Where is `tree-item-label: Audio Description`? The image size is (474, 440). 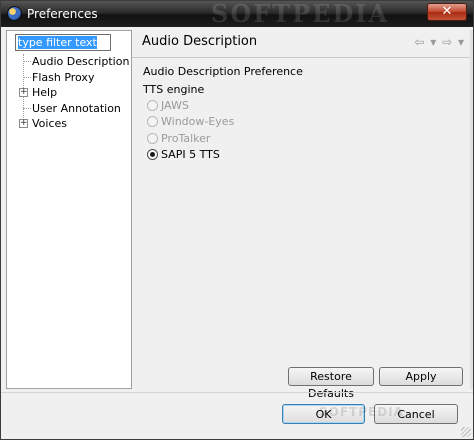
tree-item-label: Audio Description is located at coordinates (81, 61).